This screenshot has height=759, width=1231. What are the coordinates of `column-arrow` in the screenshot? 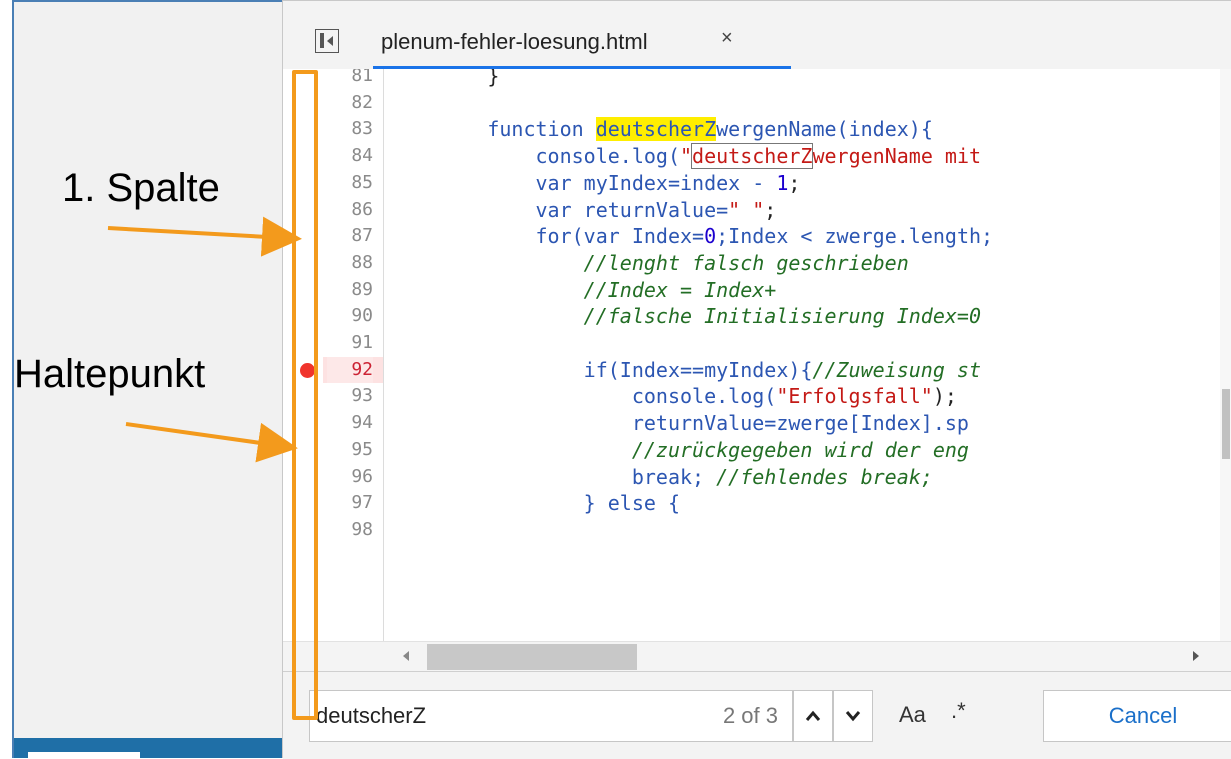 It's located at (204, 236).